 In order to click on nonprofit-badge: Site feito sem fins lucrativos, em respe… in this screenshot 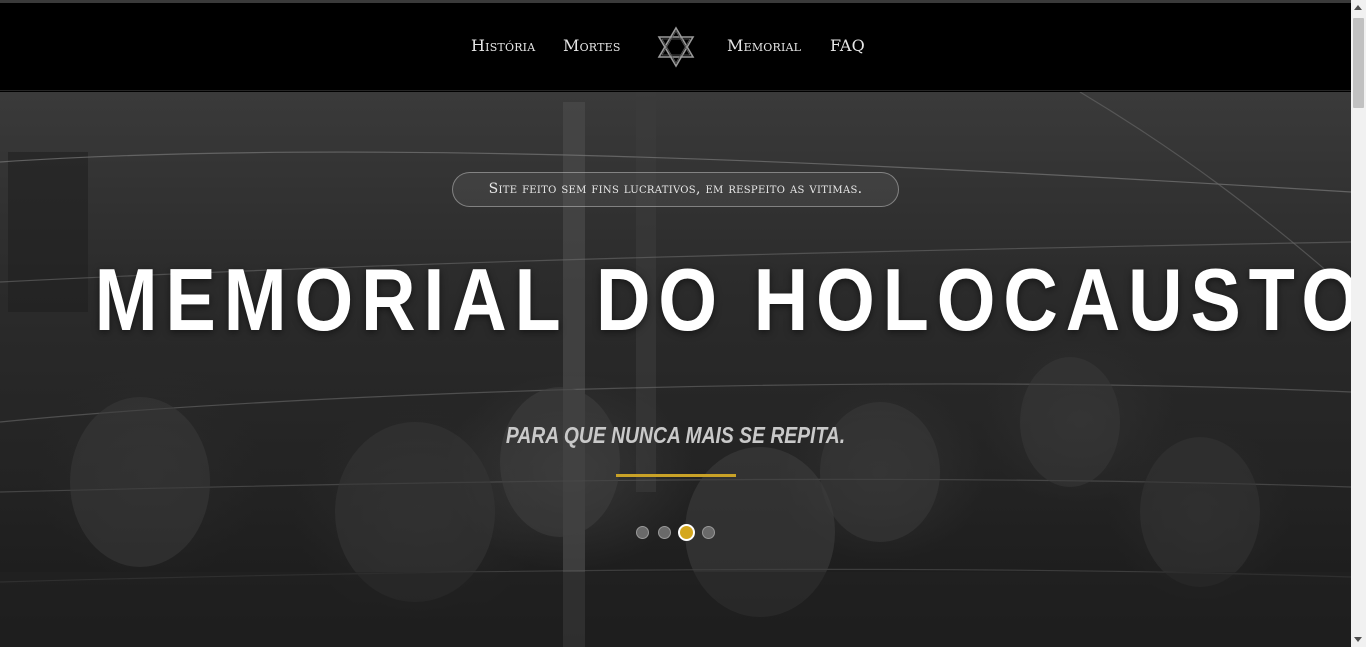, I will do `click(675, 189)`.